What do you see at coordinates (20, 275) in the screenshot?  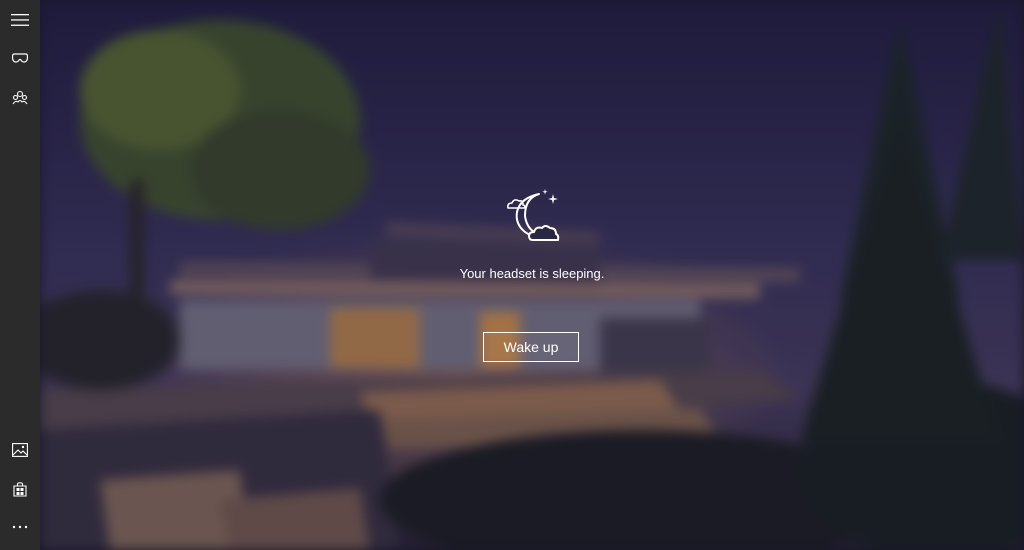 I see `sidebar` at bounding box center [20, 275].